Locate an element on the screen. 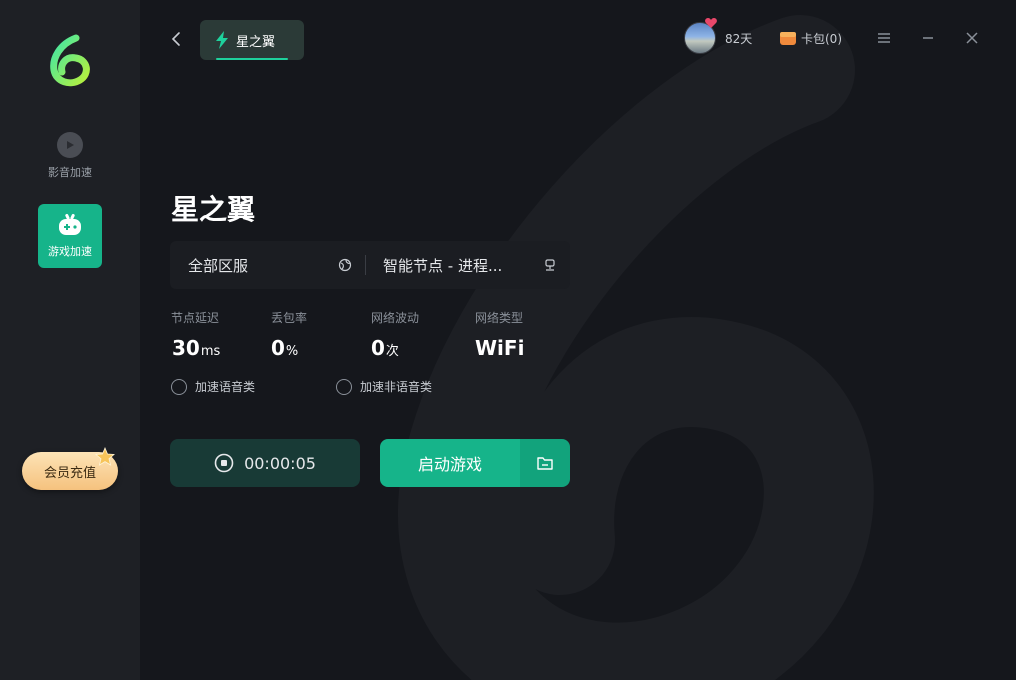 The width and height of the screenshot is (1016, 680). voice-boost-radio: 加速语音类 is located at coordinates (213, 386).